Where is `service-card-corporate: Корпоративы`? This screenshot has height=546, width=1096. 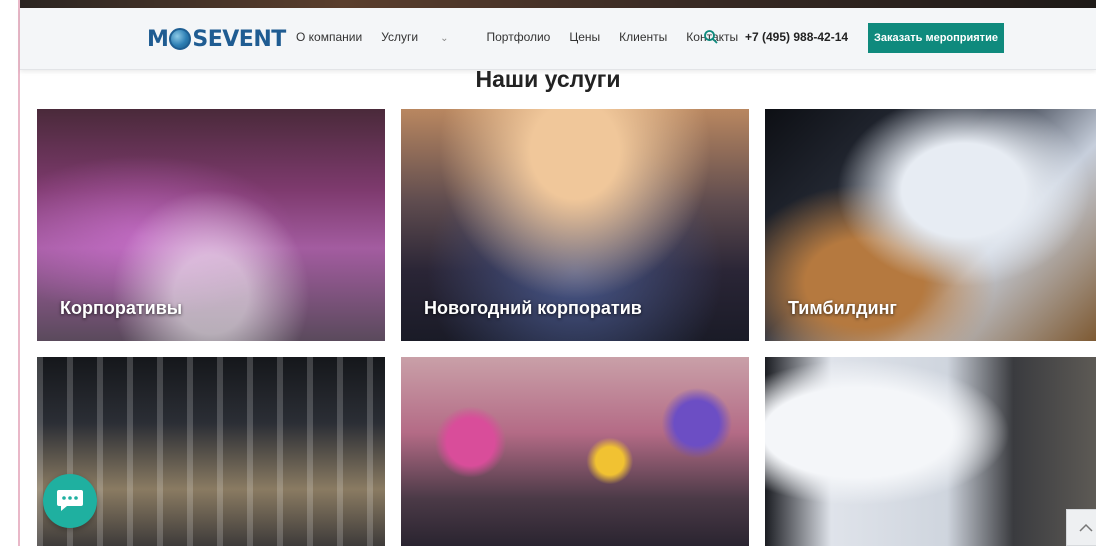
service-card-corporate: Корпоративы is located at coordinates (211, 225).